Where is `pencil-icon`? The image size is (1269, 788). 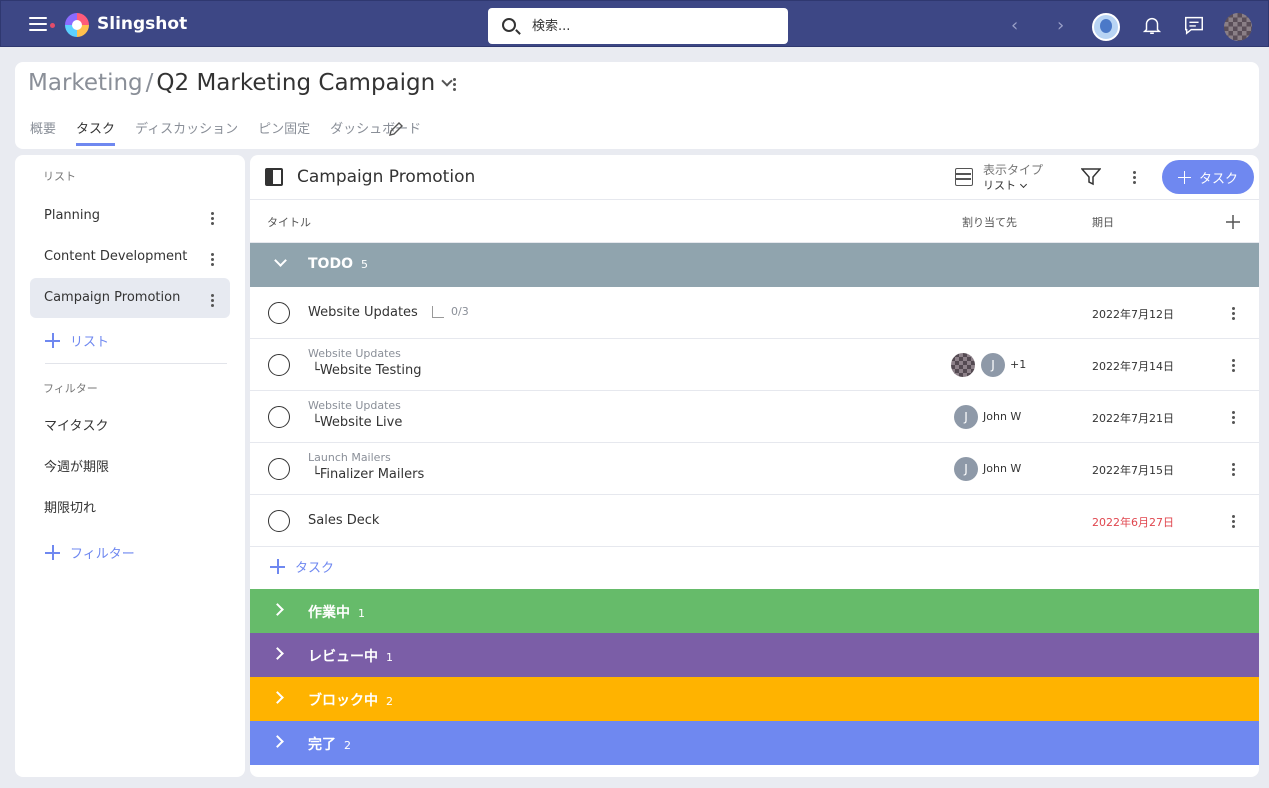
pencil-icon is located at coordinates (396, 129).